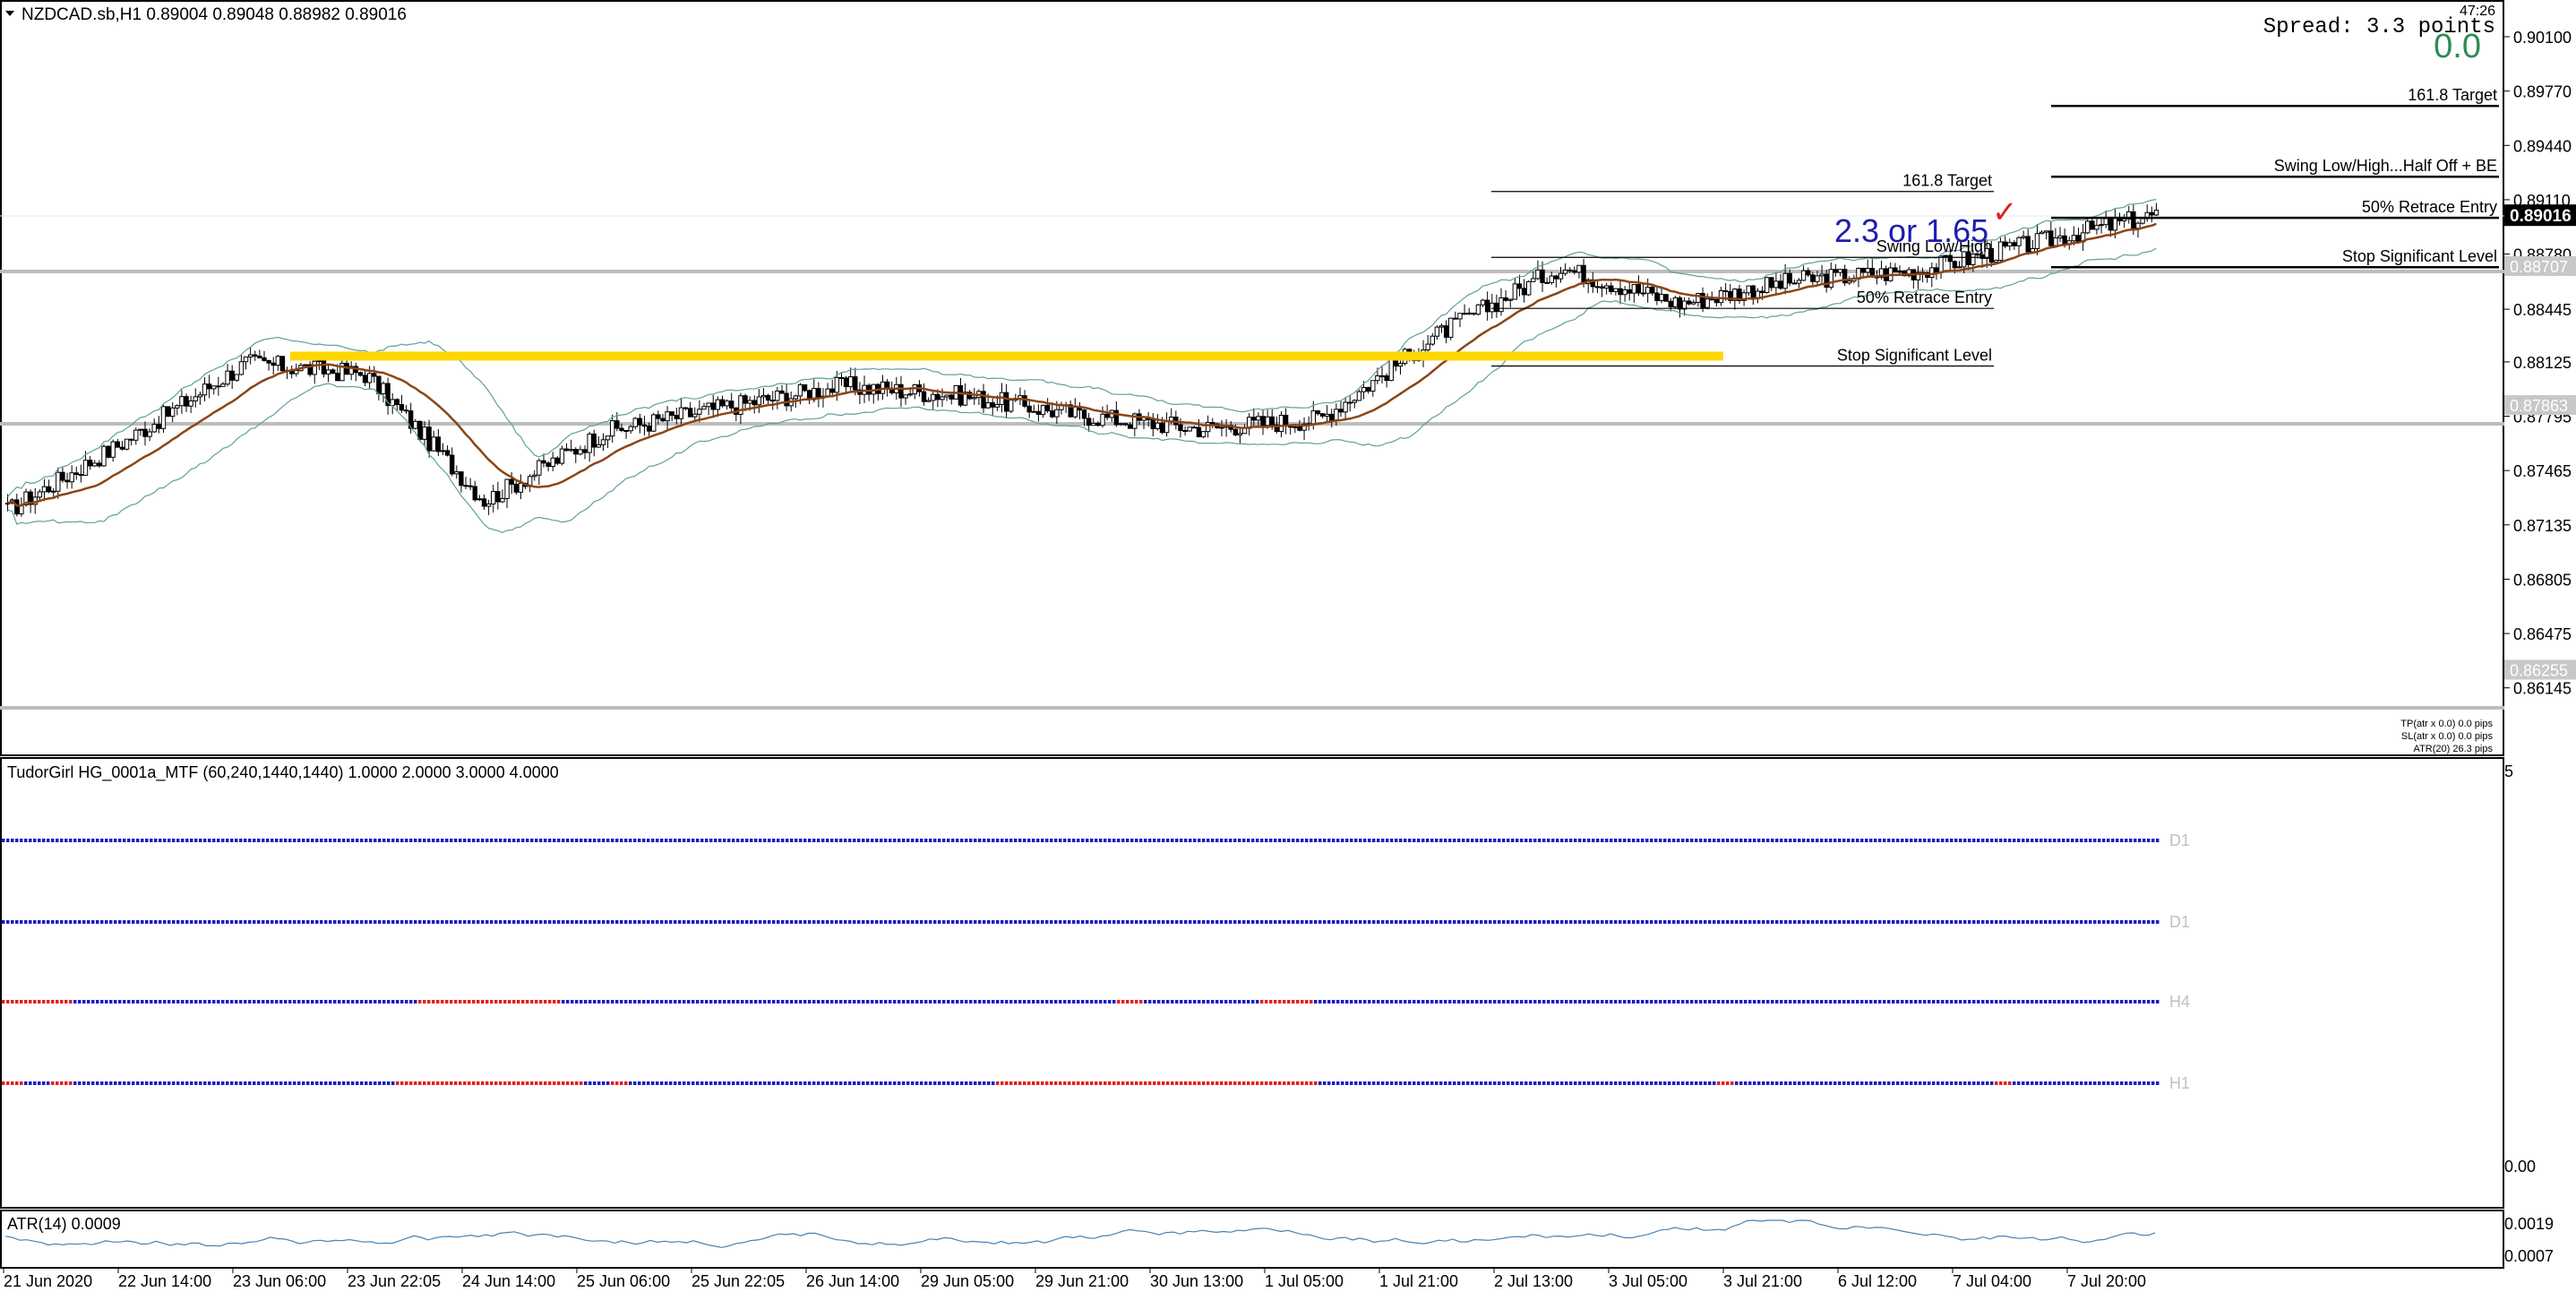  I want to click on time-tick-label: 29 Jun 05:00, so click(967, 1281).